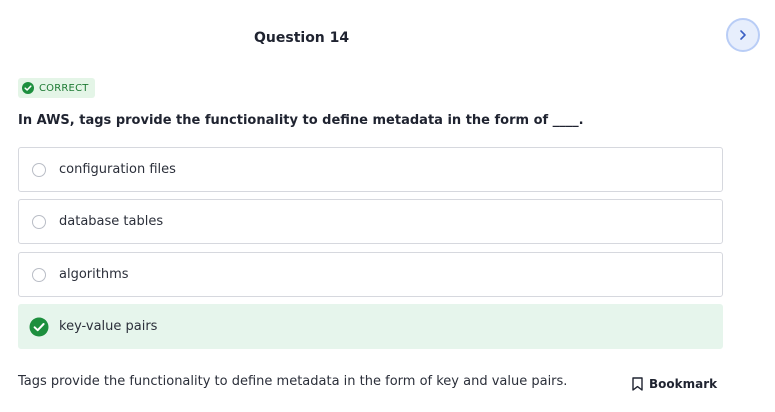 This screenshot has height=412, width=775. I want to click on answer-option-correct: key-value pairs, so click(370, 326).